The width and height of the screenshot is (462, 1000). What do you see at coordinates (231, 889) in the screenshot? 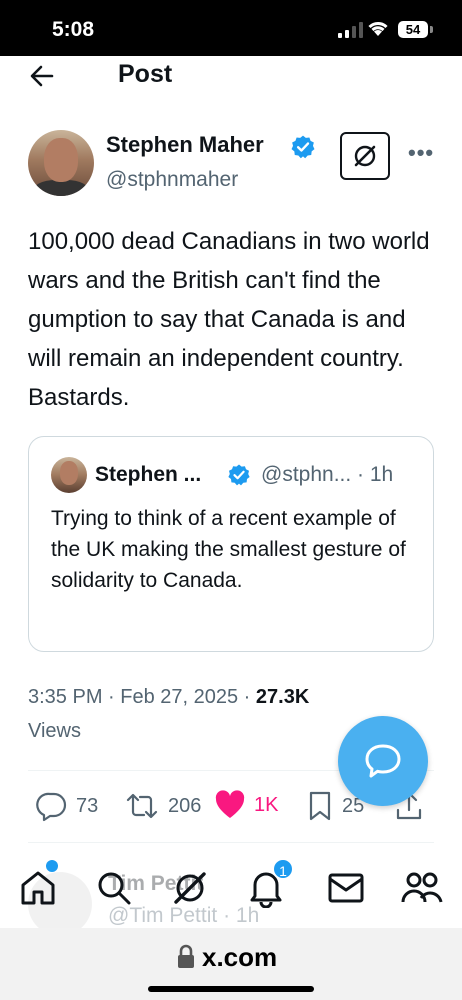
I see `bottom-tab-bar: 1` at bounding box center [231, 889].